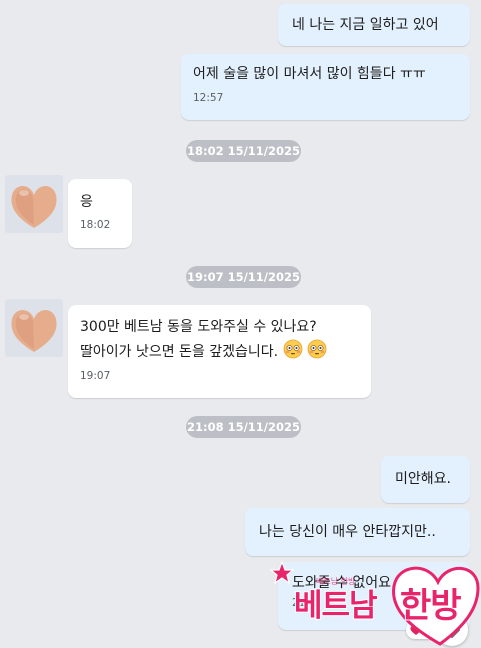 Image resolution: width=481 pixels, height=648 pixels. I want to click on chevron-double-down-icon, so click(452, 630).